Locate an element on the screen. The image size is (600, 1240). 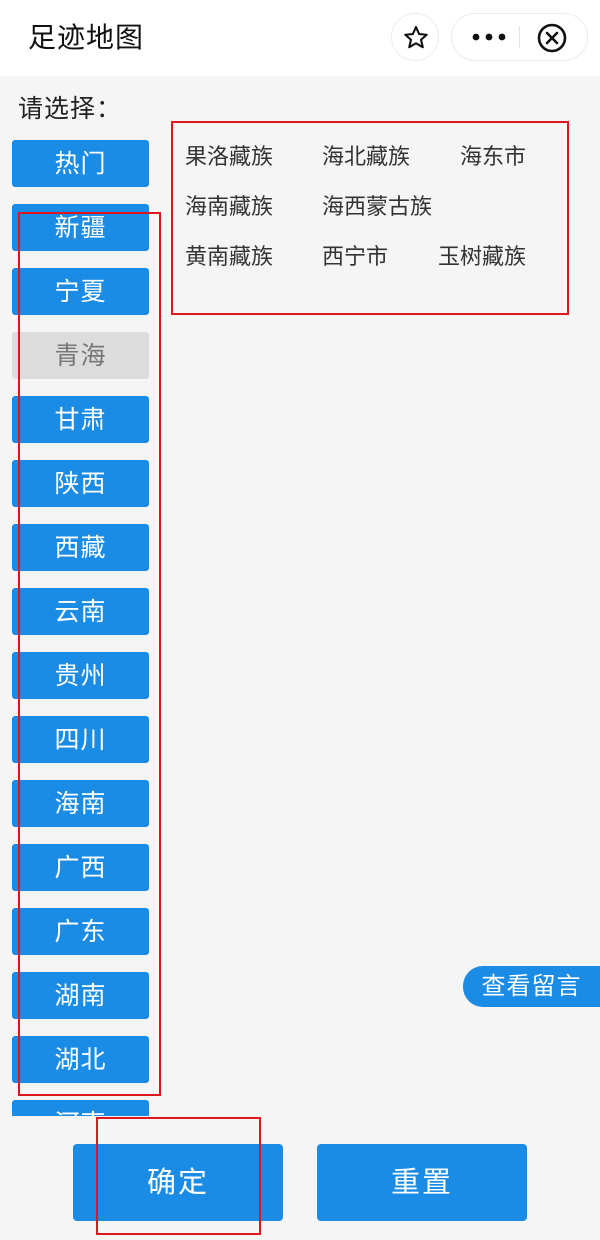
province-item-guizhou: 贵州 is located at coordinates (80, 675).